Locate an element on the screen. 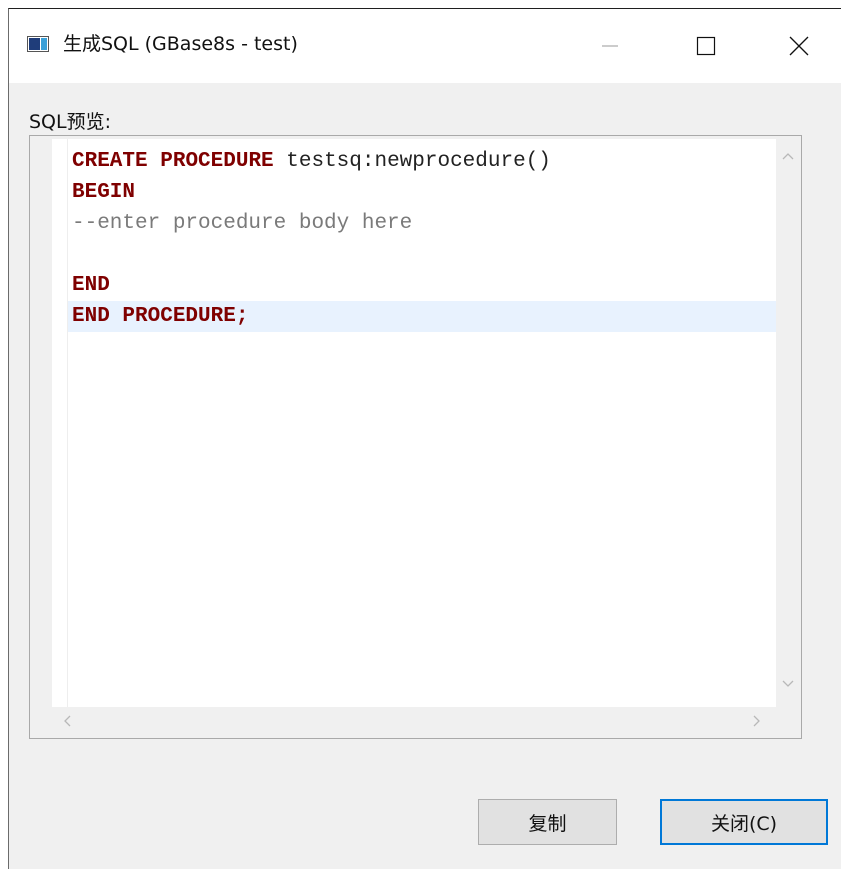 The image size is (841, 869). maximize-button is located at coordinates (706, 46).